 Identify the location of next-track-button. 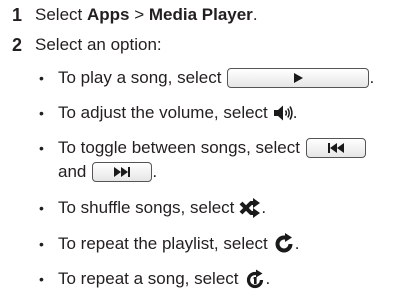
(122, 172).